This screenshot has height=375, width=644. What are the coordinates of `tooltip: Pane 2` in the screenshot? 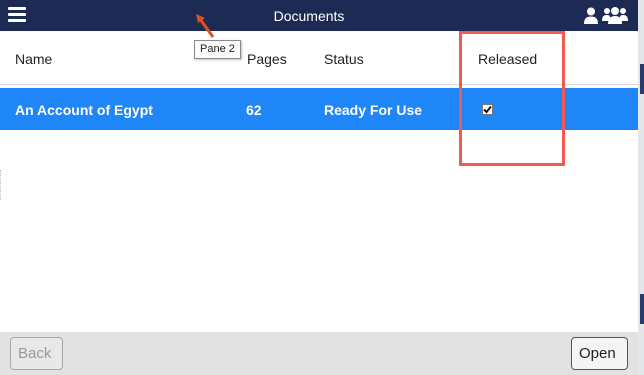 It's located at (217, 49).